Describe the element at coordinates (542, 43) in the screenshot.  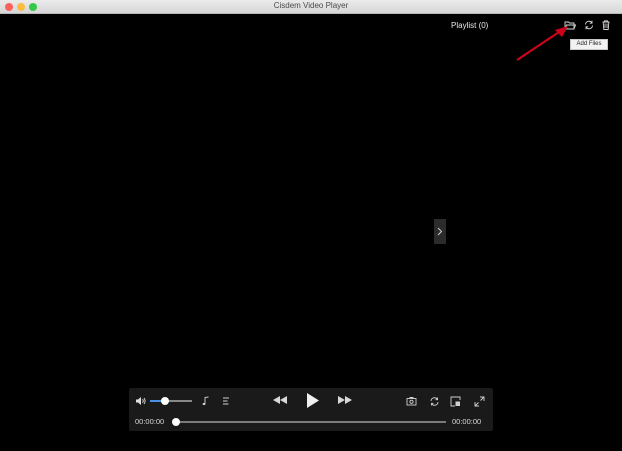
I see `annotation-arrow` at that location.